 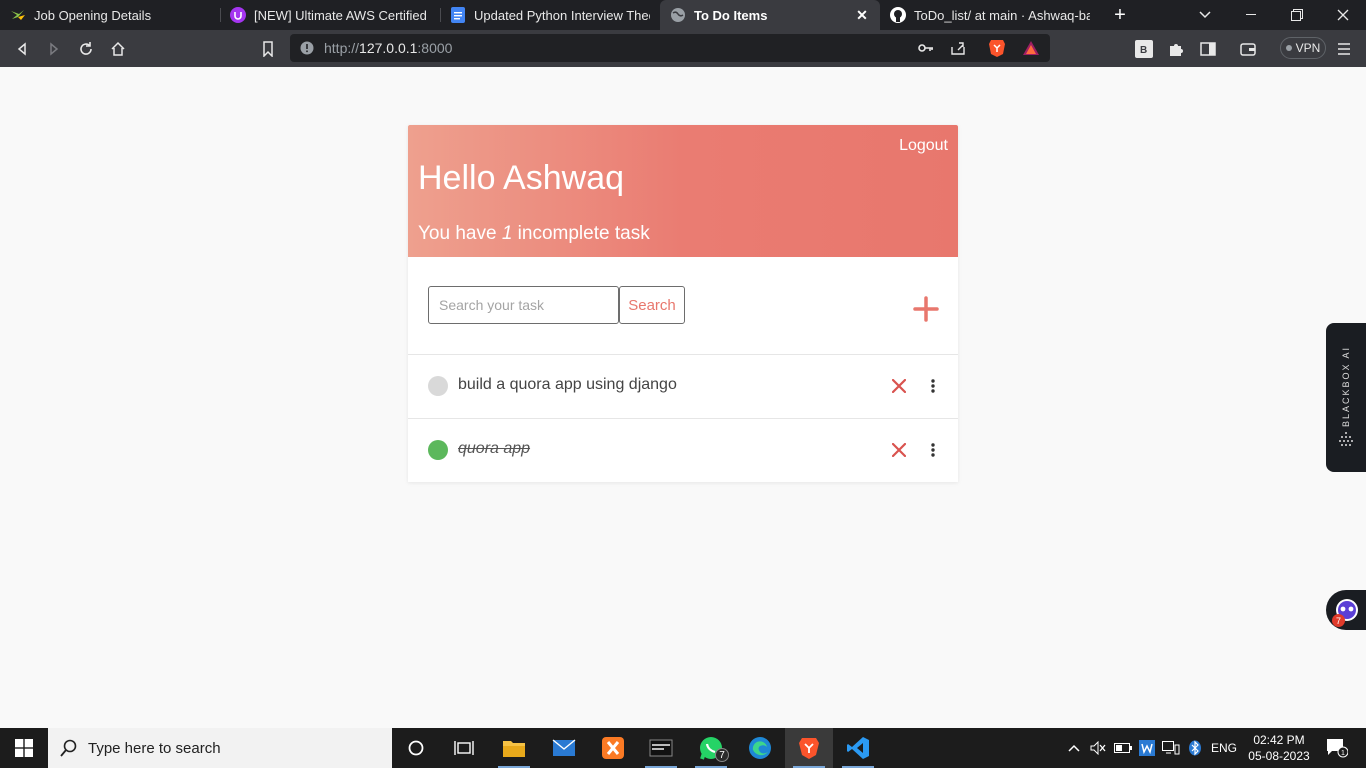 What do you see at coordinates (1074, 748) in the screenshot?
I see `show-hidden-icons-chevron-icon` at bounding box center [1074, 748].